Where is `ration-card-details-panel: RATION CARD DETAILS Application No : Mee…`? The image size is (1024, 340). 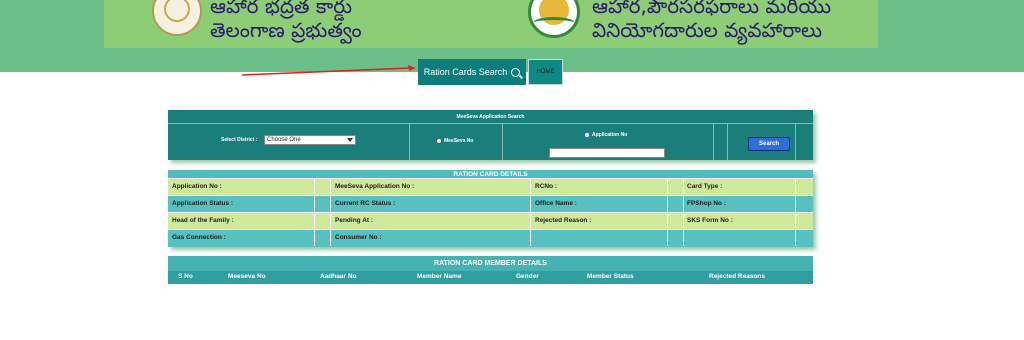 ration-card-details-panel: RATION CARD DETAILS Application No : Mee… is located at coordinates (490, 208).